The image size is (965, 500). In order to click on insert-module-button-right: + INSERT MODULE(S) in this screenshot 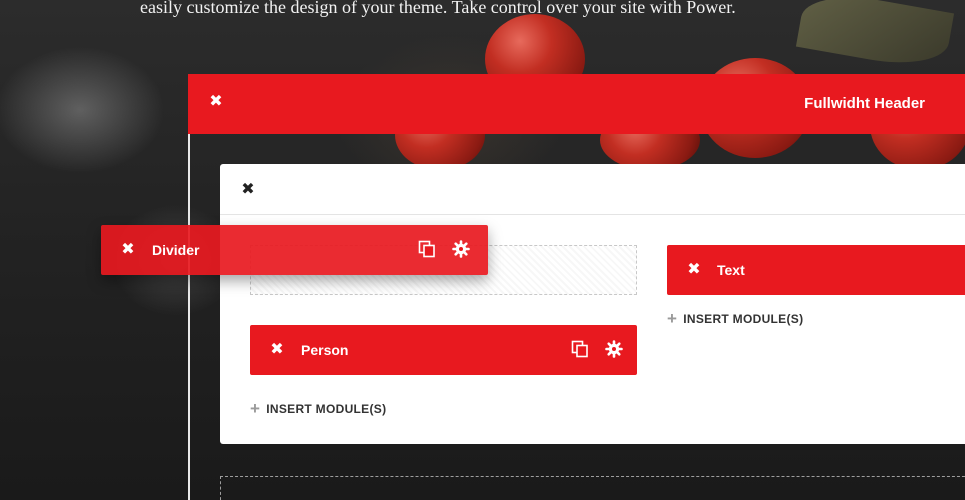, I will do `click(735, 318)`.